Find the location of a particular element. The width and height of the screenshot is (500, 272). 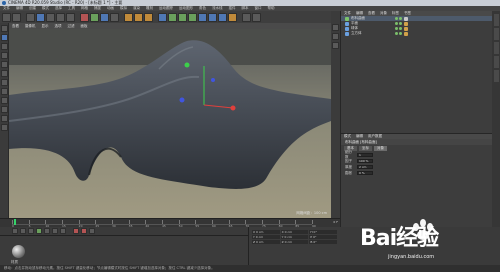

make-editable-icon is located at coordinates (4, 28).